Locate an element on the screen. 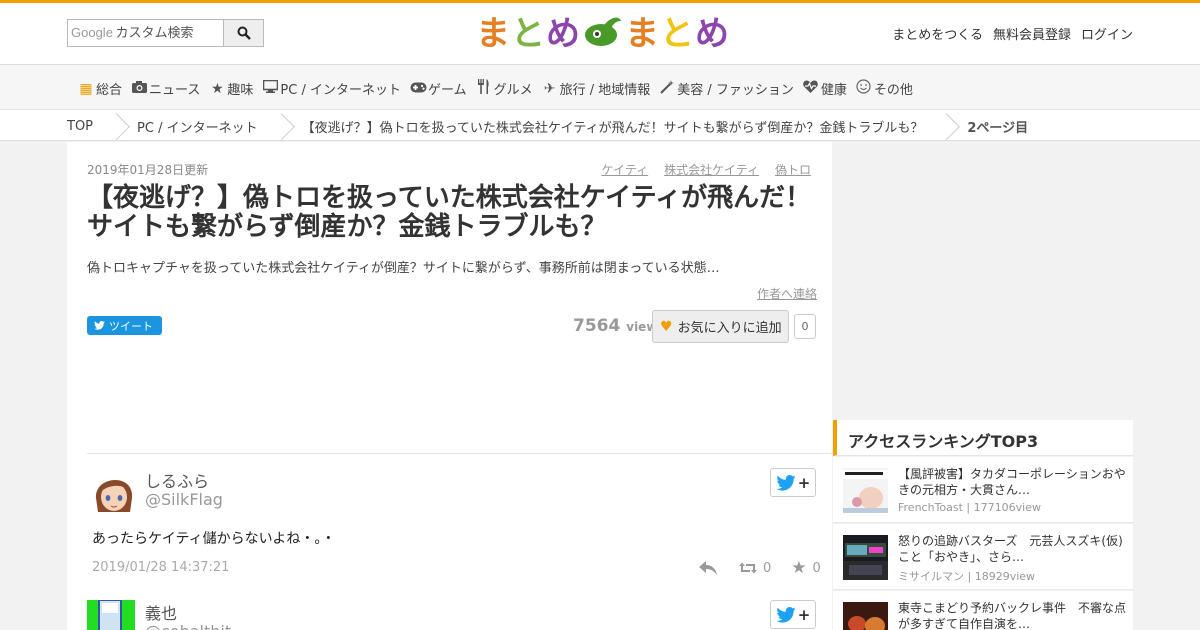  breadcrumb-top: TOP is located at coordinates (87, 126).